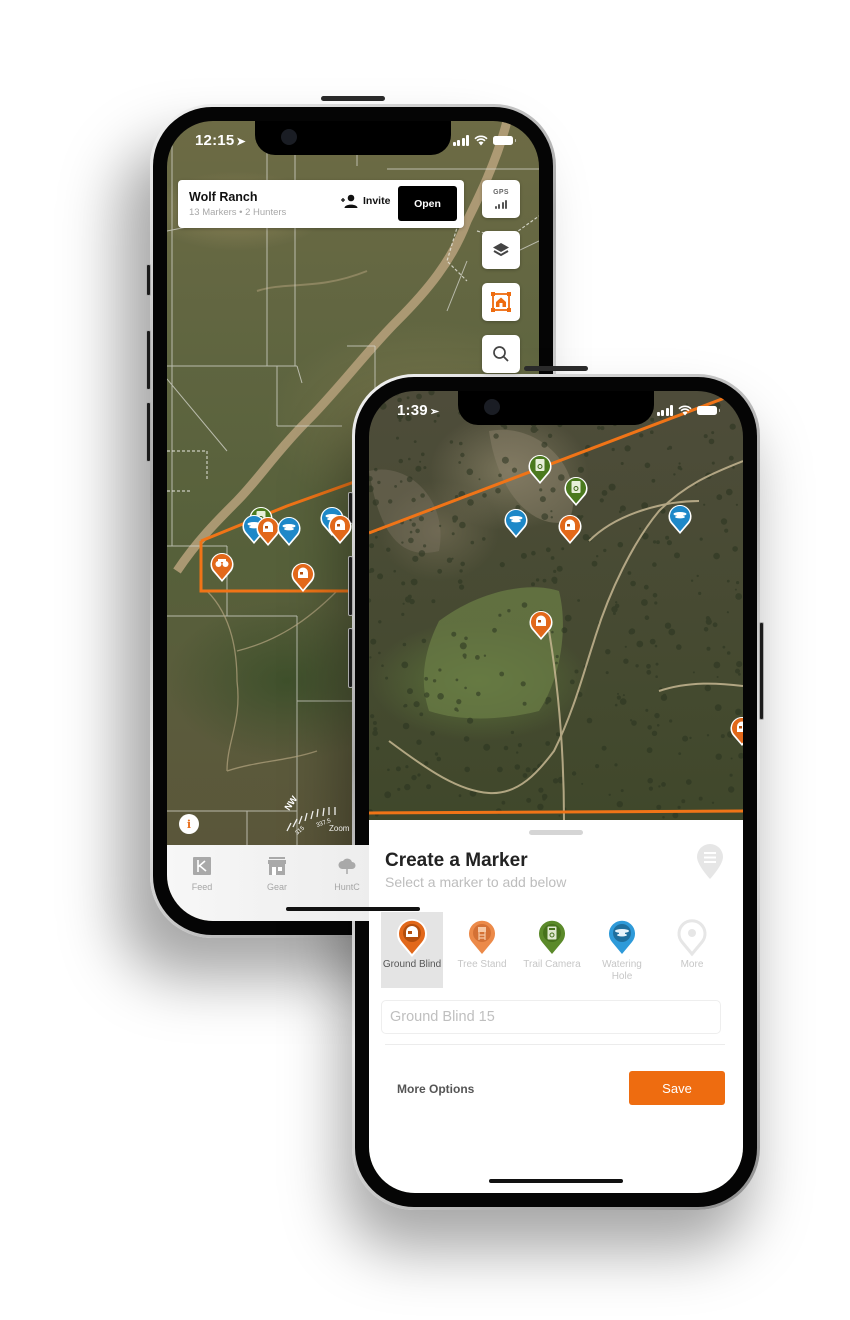 The height and width of the screenshot is (1320, 850). What do you see at coordinates (427, 203) in the screenshot?
I see `open-button: Open` at bounding box center [427, 203].